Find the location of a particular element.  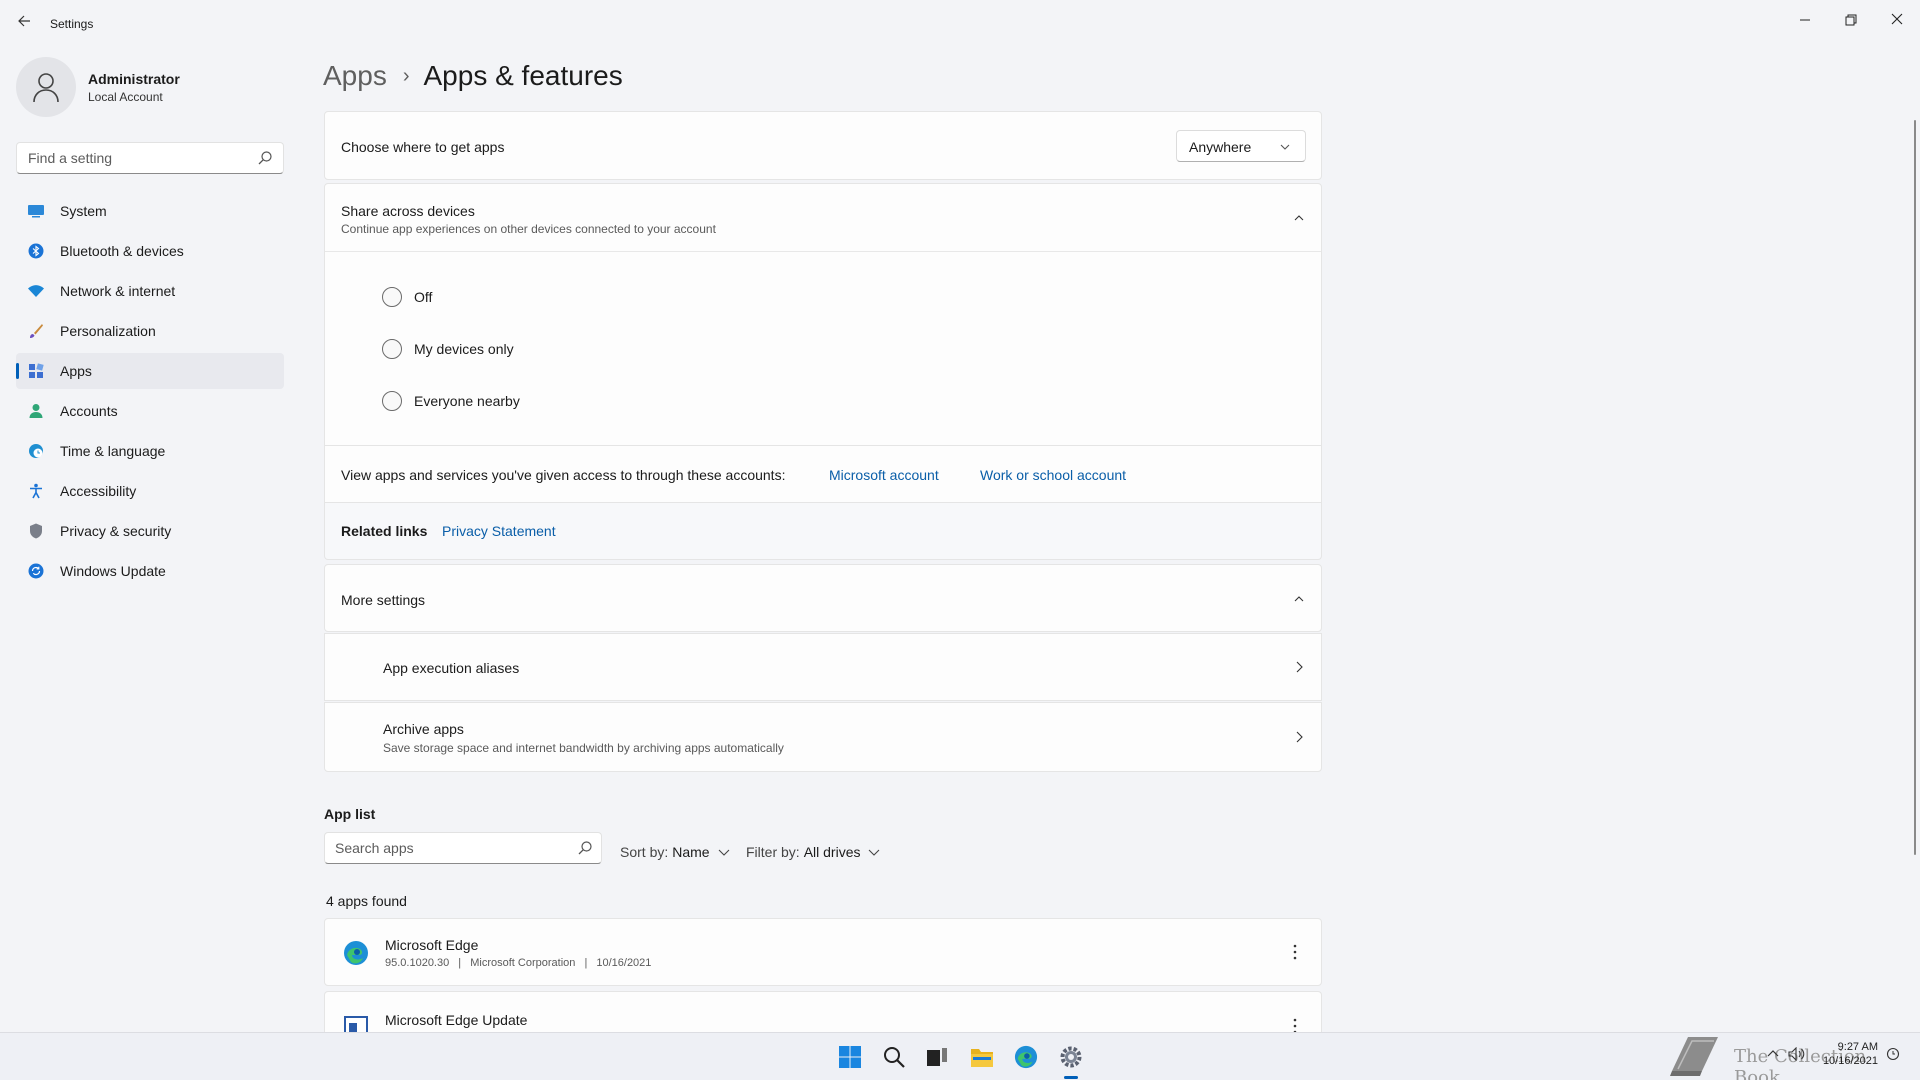

privacy-statement-link: Privacy Statement is located at coordinates (499, 531).